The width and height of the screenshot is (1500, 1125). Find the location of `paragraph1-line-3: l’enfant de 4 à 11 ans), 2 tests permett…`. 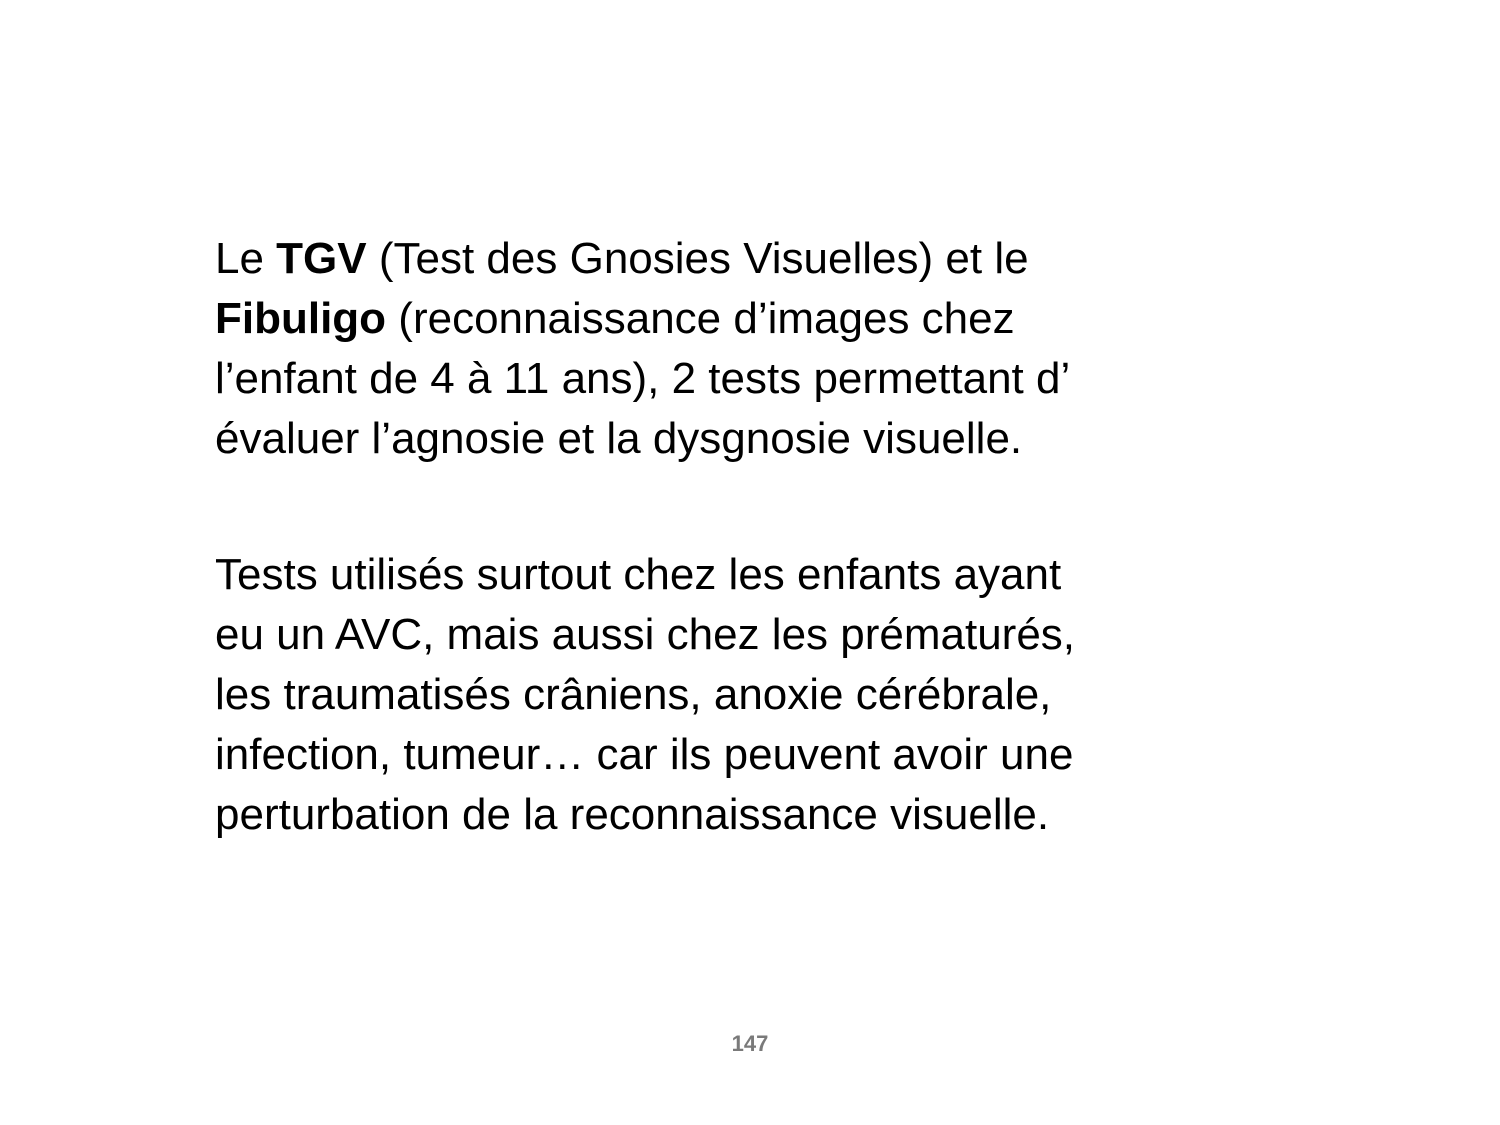

paragraph1-line-3: l’enfant de 4 à 11 ans), 2 tests permett… is located at coordinates (643, 378).